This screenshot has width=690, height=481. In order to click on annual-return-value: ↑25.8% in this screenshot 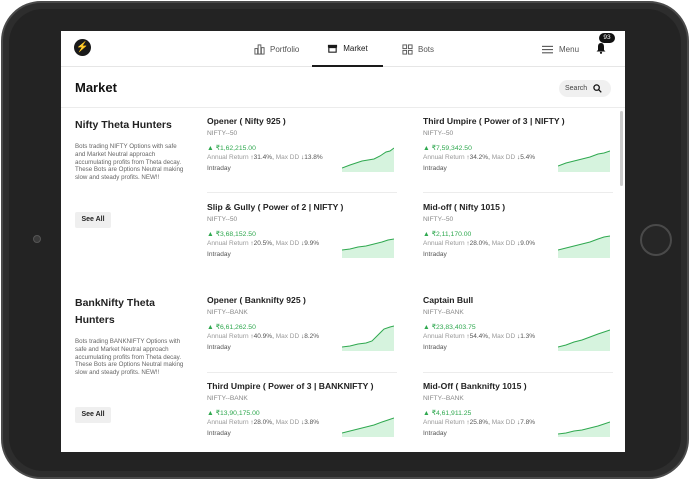, I will do `click(477, 422)`.